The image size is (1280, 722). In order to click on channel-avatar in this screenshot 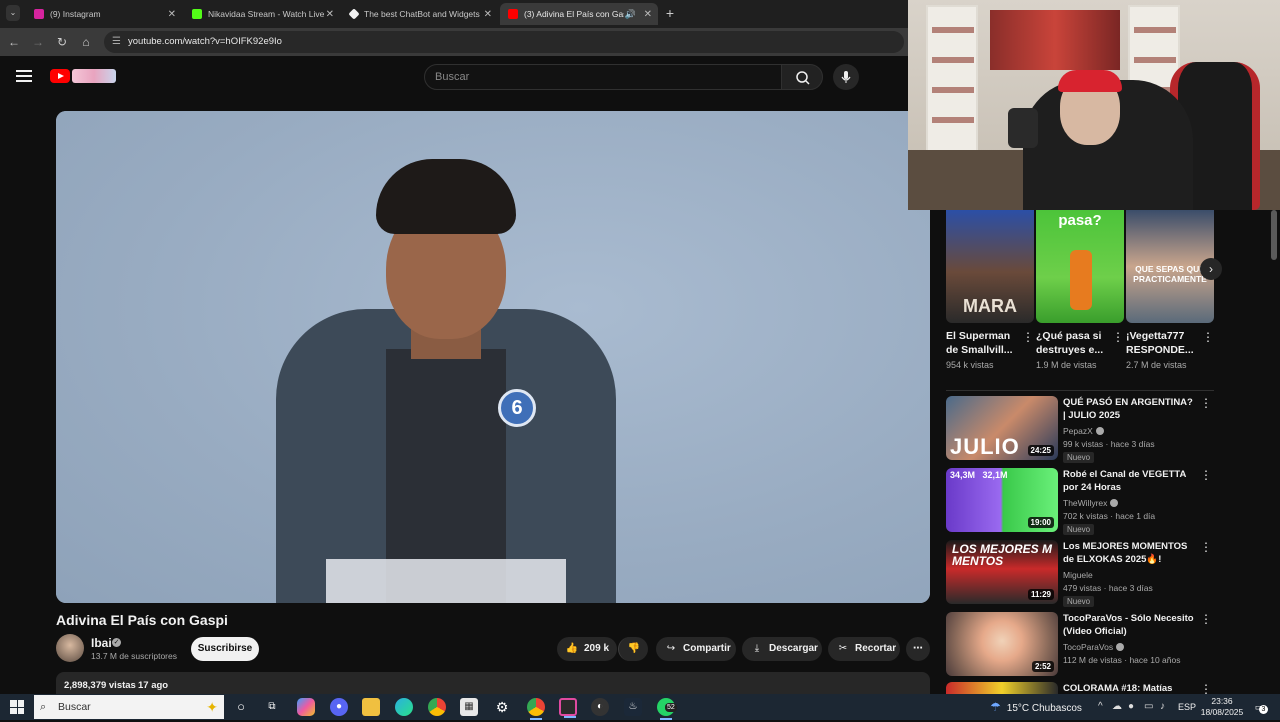, I will do `click(70, 648)`.